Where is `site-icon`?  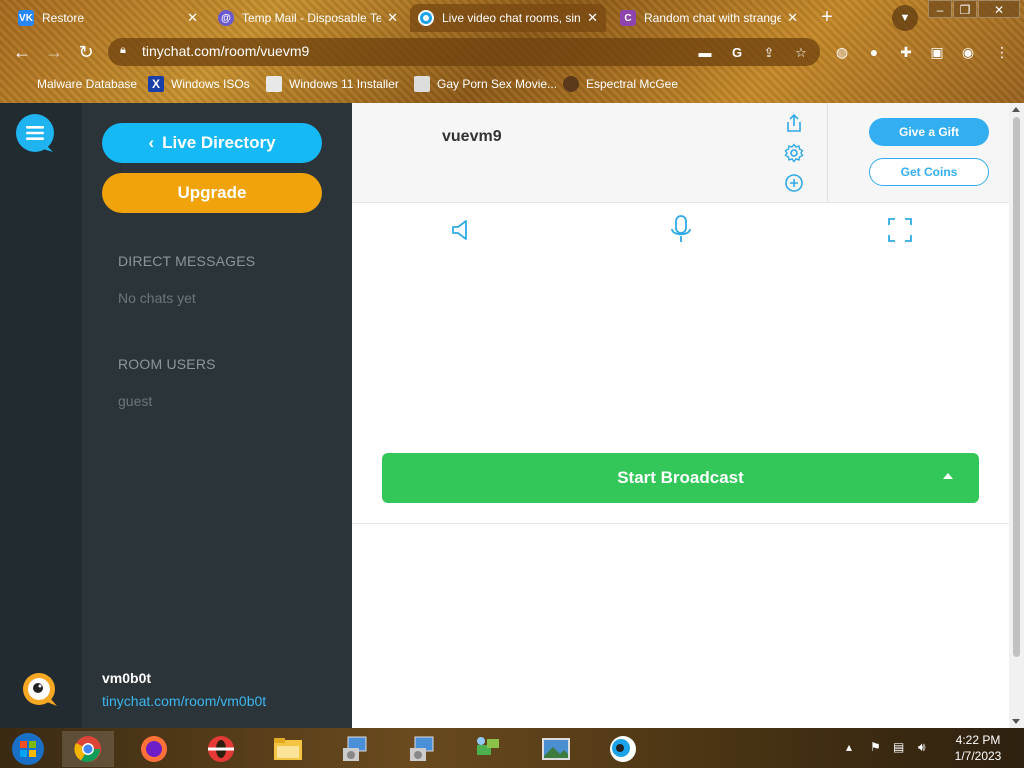 site-icon is located at coordinates (422, 84).